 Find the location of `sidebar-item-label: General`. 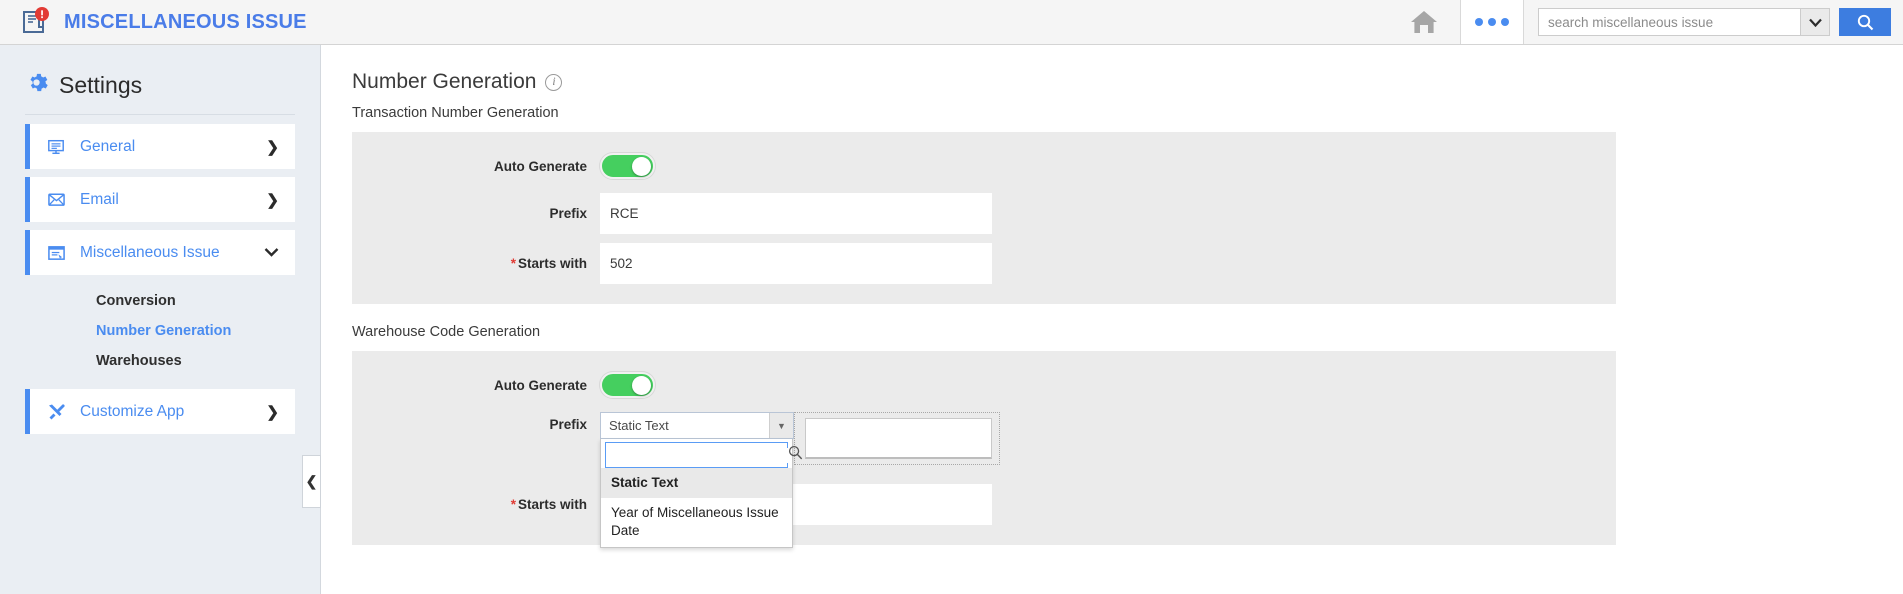

sidebar-item-label: General is located at coordinates (108, 146).